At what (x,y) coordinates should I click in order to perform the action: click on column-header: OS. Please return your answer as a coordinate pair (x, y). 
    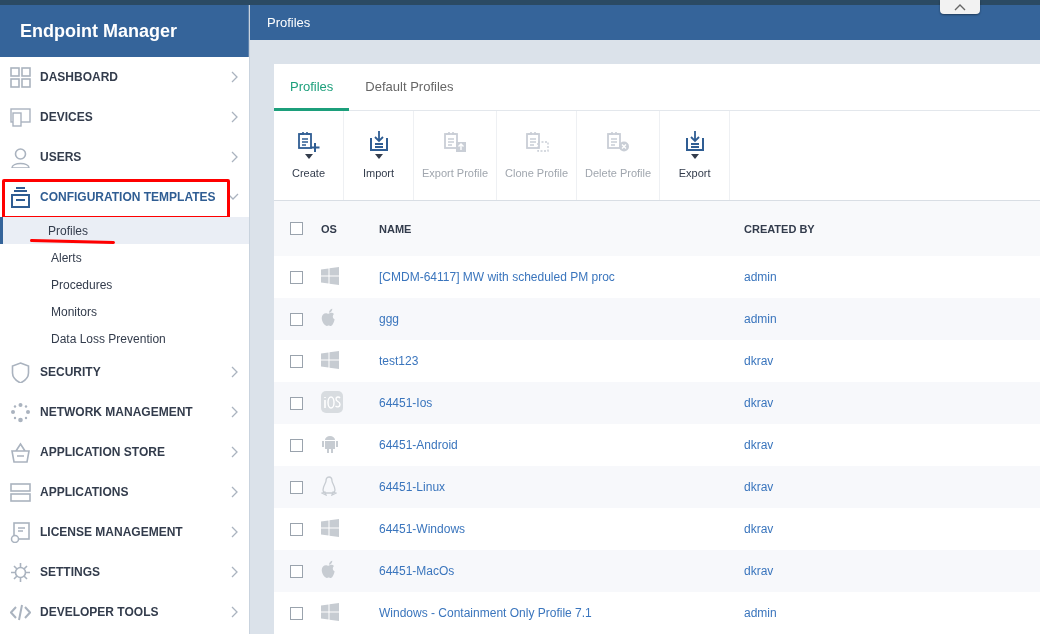
    Looking at the image, I should click on (329, 228).